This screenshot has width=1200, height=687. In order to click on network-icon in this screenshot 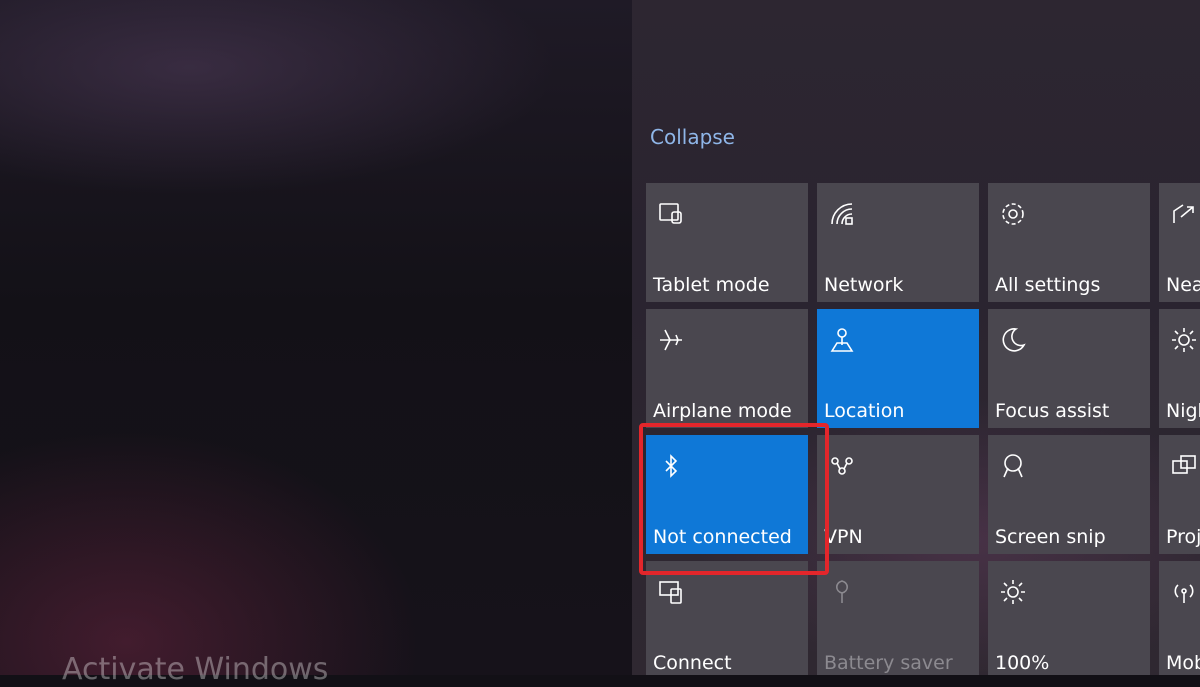, I will do `click(842, 214)`.